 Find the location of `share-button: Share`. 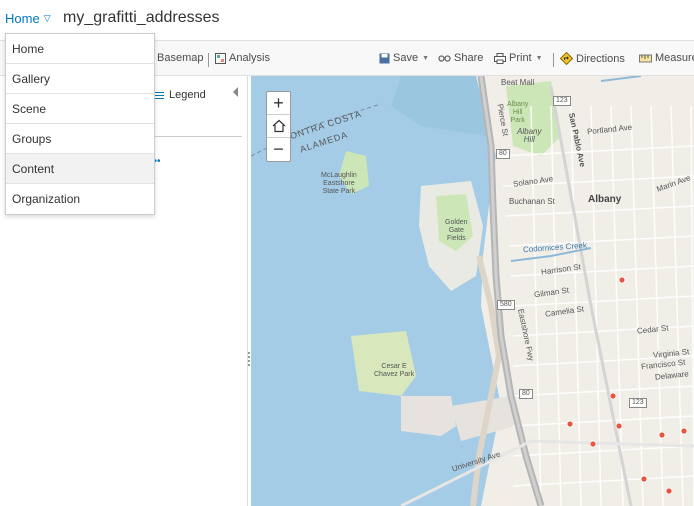

share-button: Share is located at coordinates (460, 58).